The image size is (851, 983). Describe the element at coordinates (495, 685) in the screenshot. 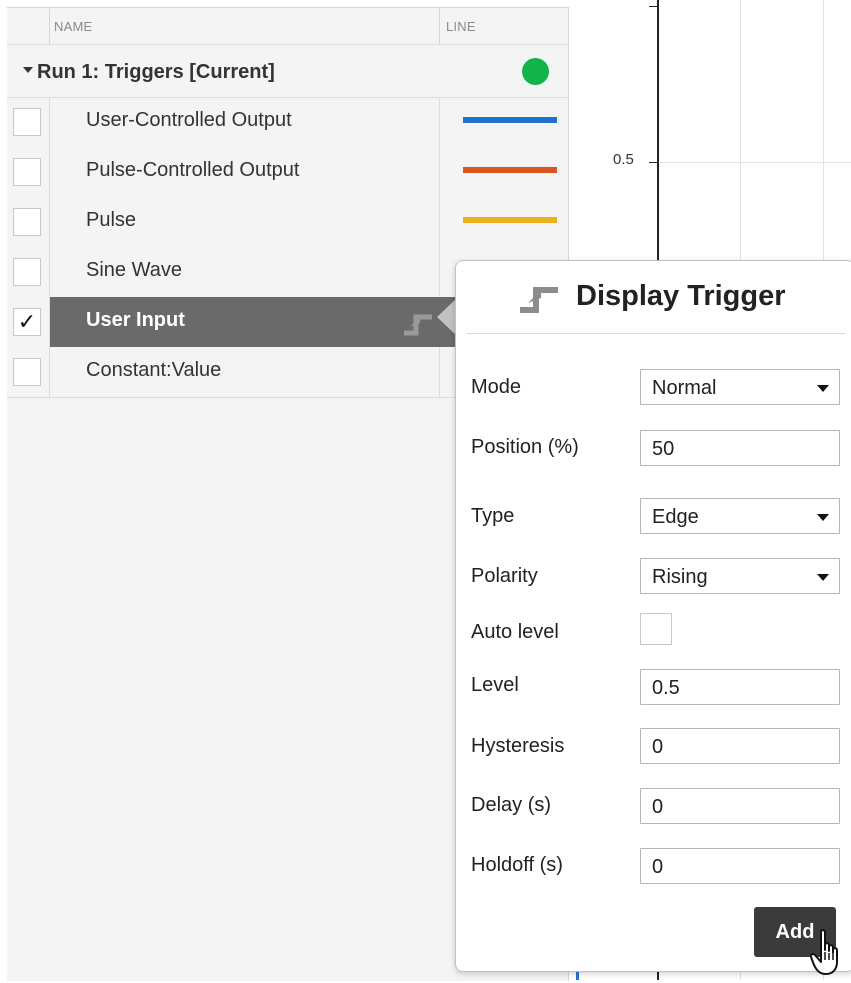

I see `level-label: Level` at that location.